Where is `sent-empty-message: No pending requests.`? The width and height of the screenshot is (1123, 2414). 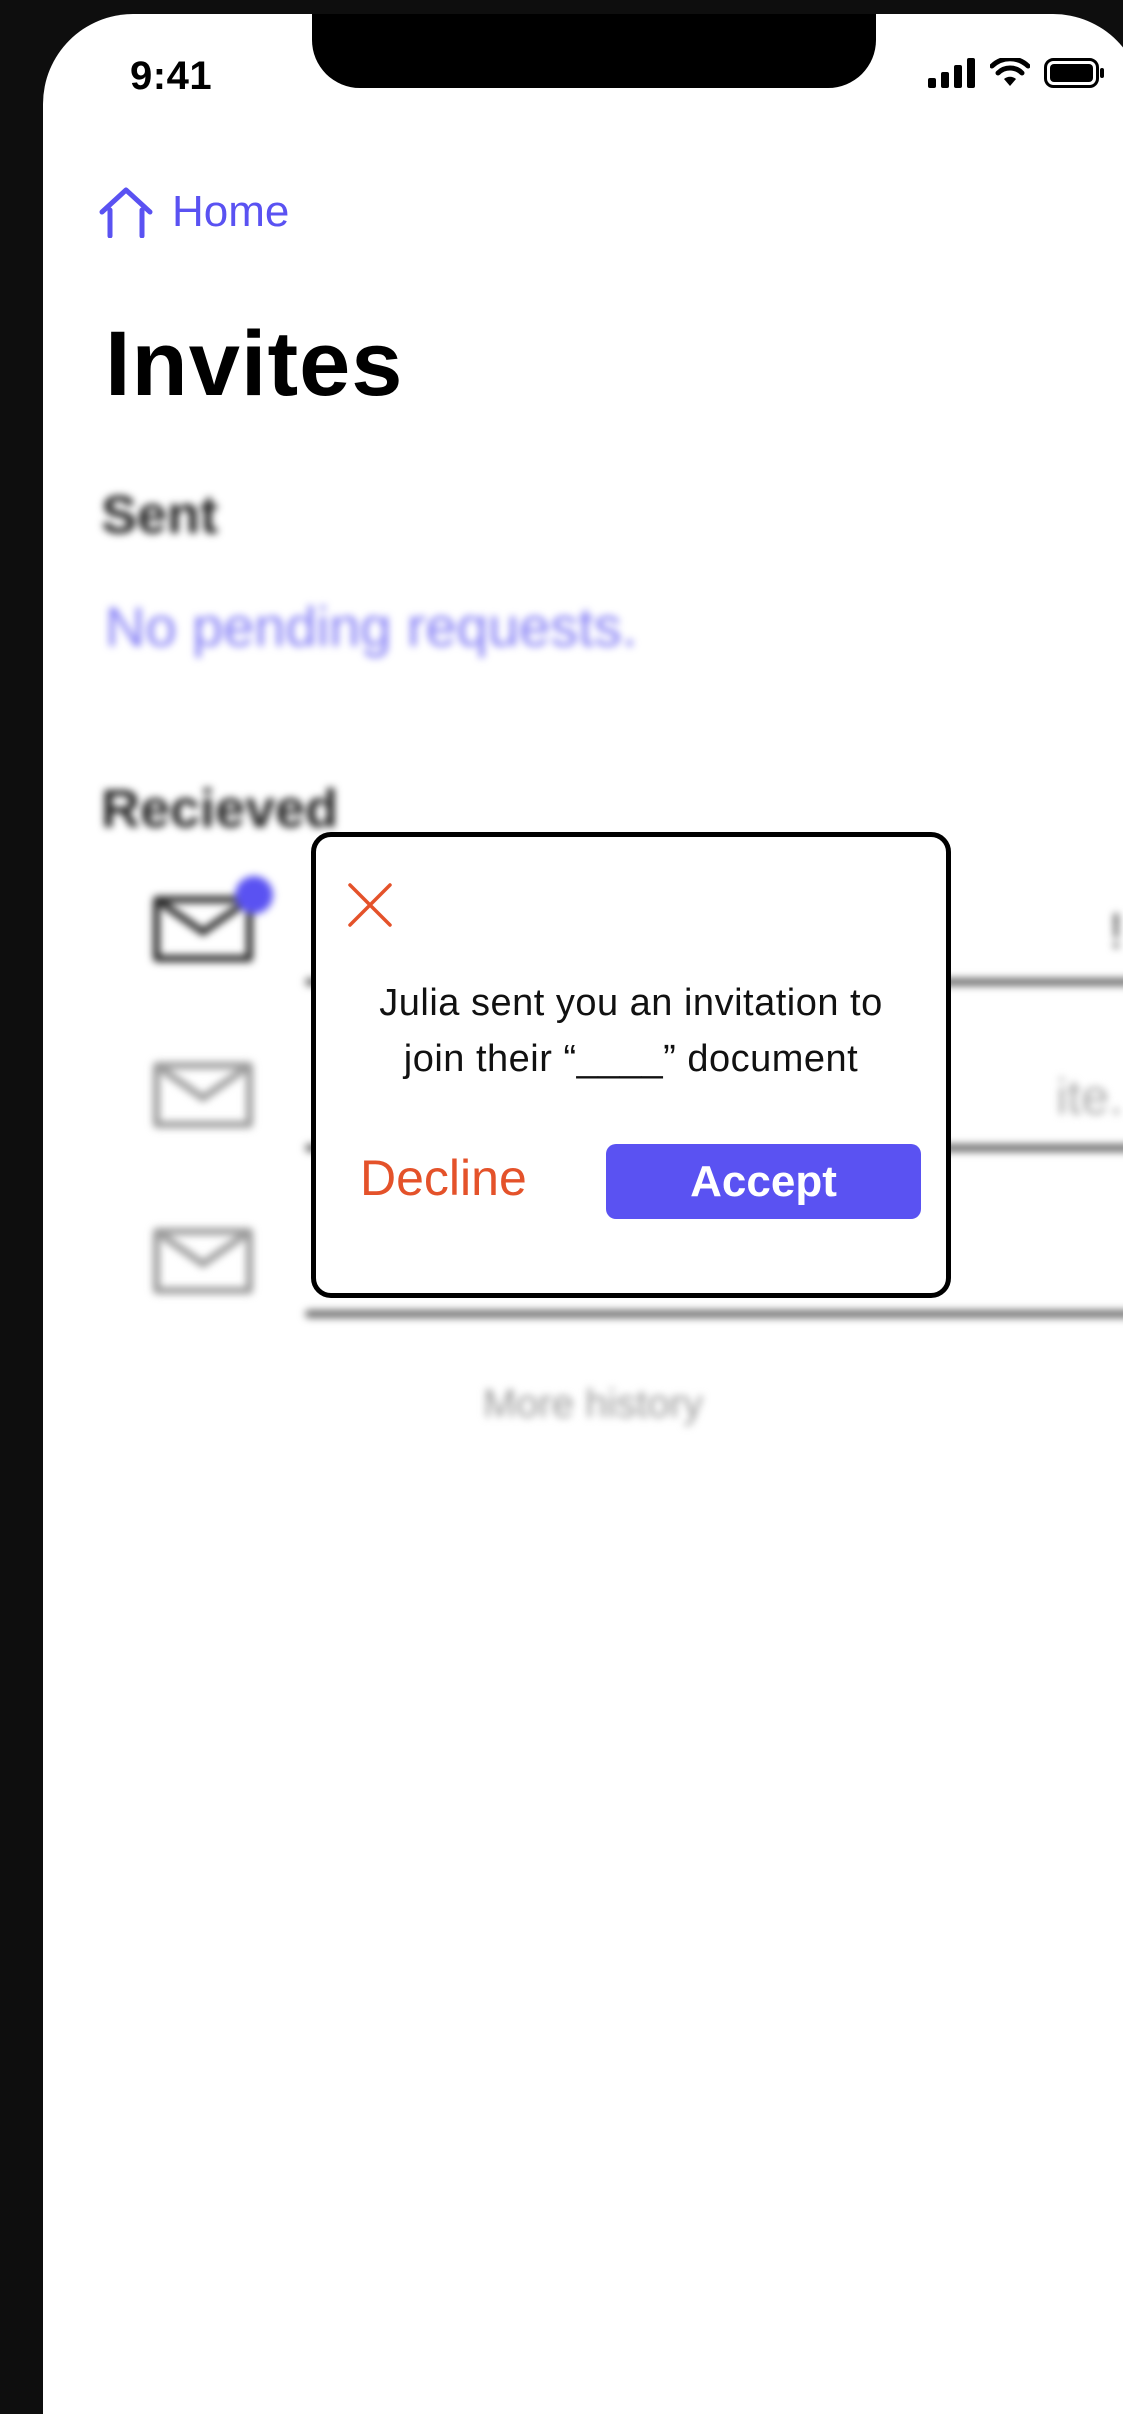
sent-empty-message: No pending requests. is located at coordinates (371, 626).